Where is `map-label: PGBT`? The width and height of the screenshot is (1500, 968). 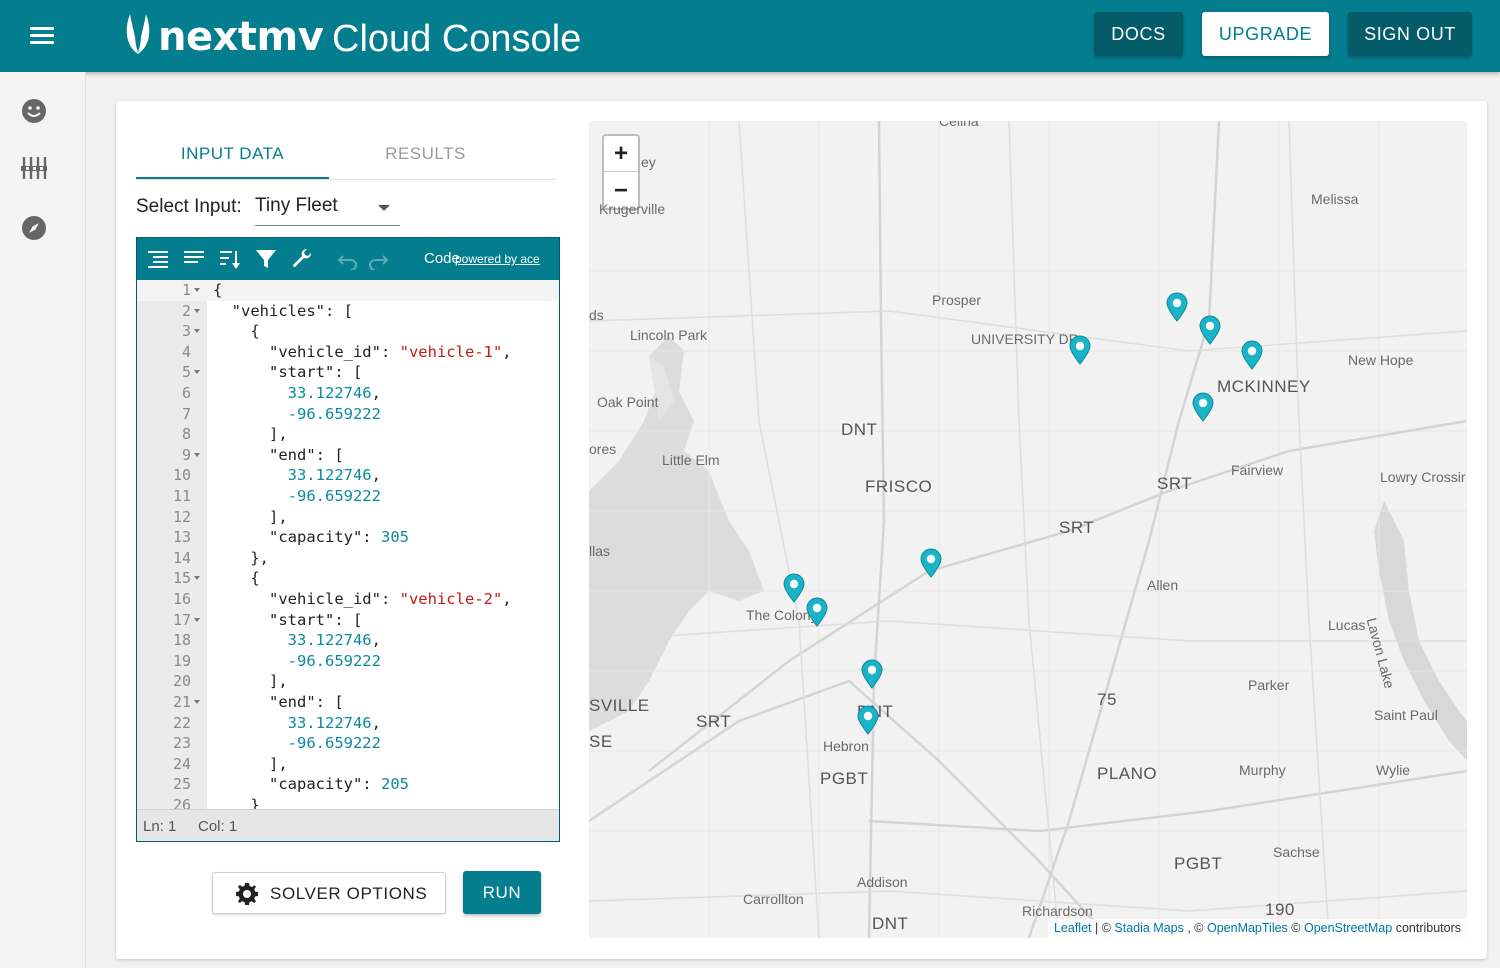
map-label: PGBT is located at coordinates (1198, 863).